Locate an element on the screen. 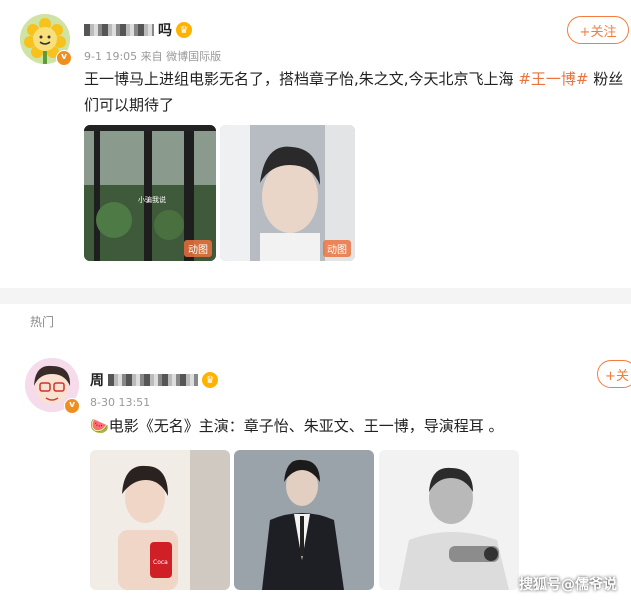  director-bw-image is located at coordinates (449, 520).